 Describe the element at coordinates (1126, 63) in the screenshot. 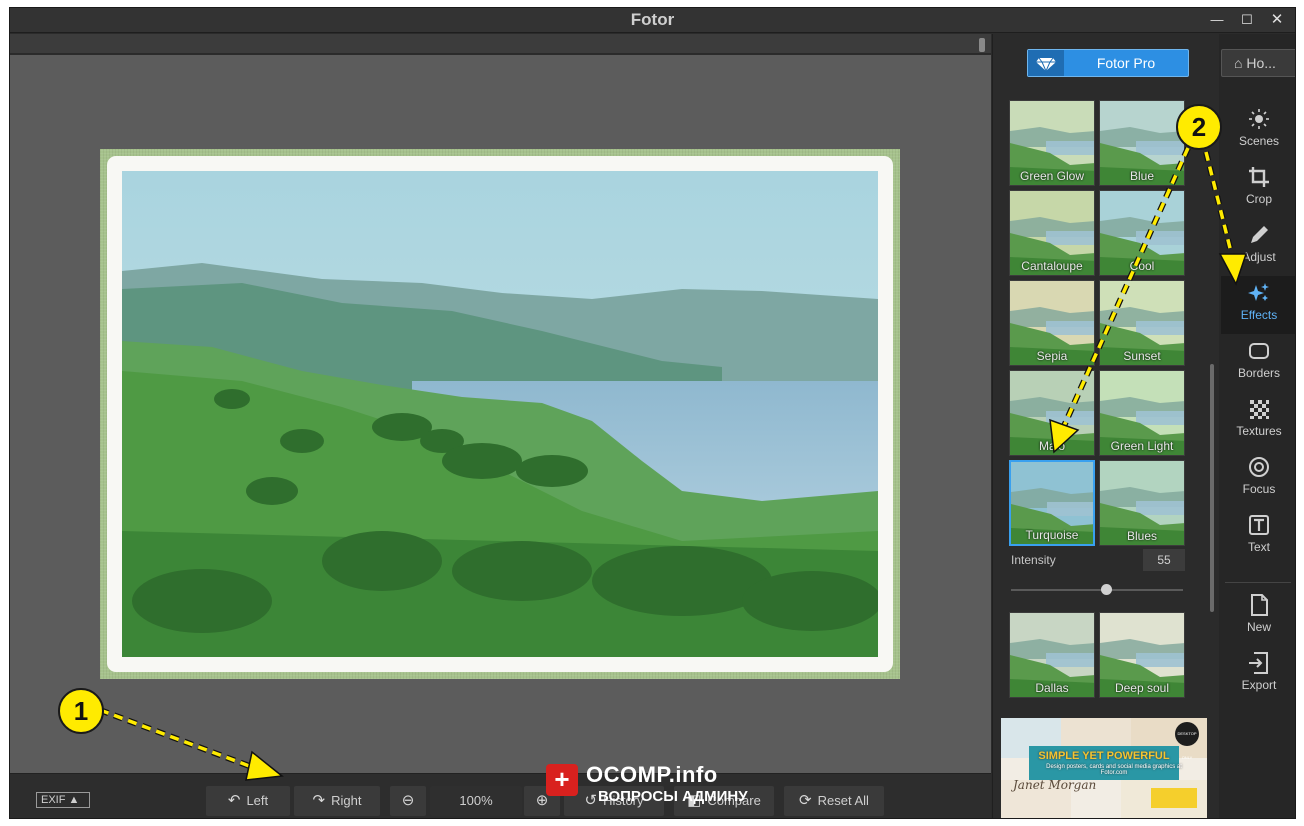

I see `fotor-pro-label: Fotor Pro` at that location.